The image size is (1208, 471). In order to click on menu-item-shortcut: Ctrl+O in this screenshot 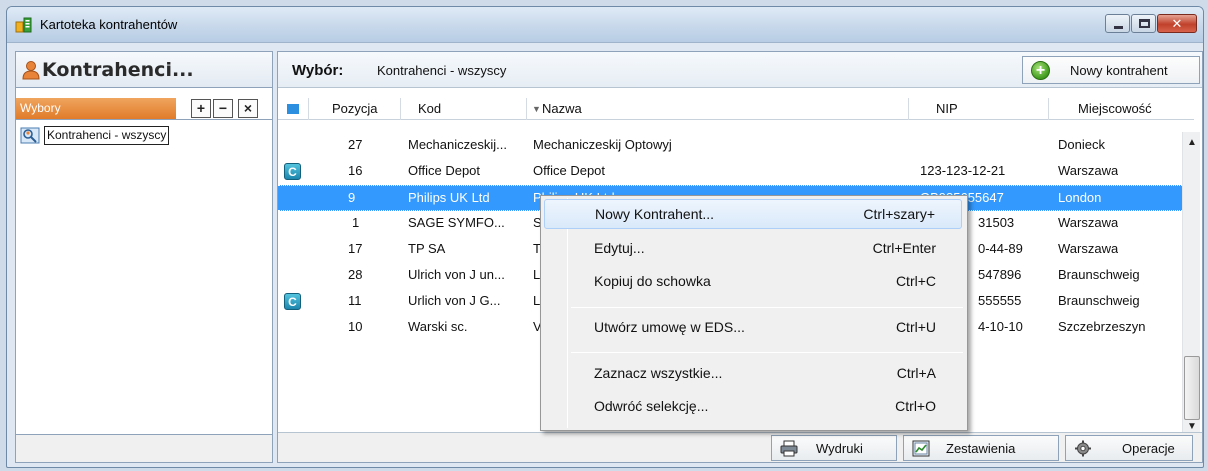, I will do `click(915, 406)`.